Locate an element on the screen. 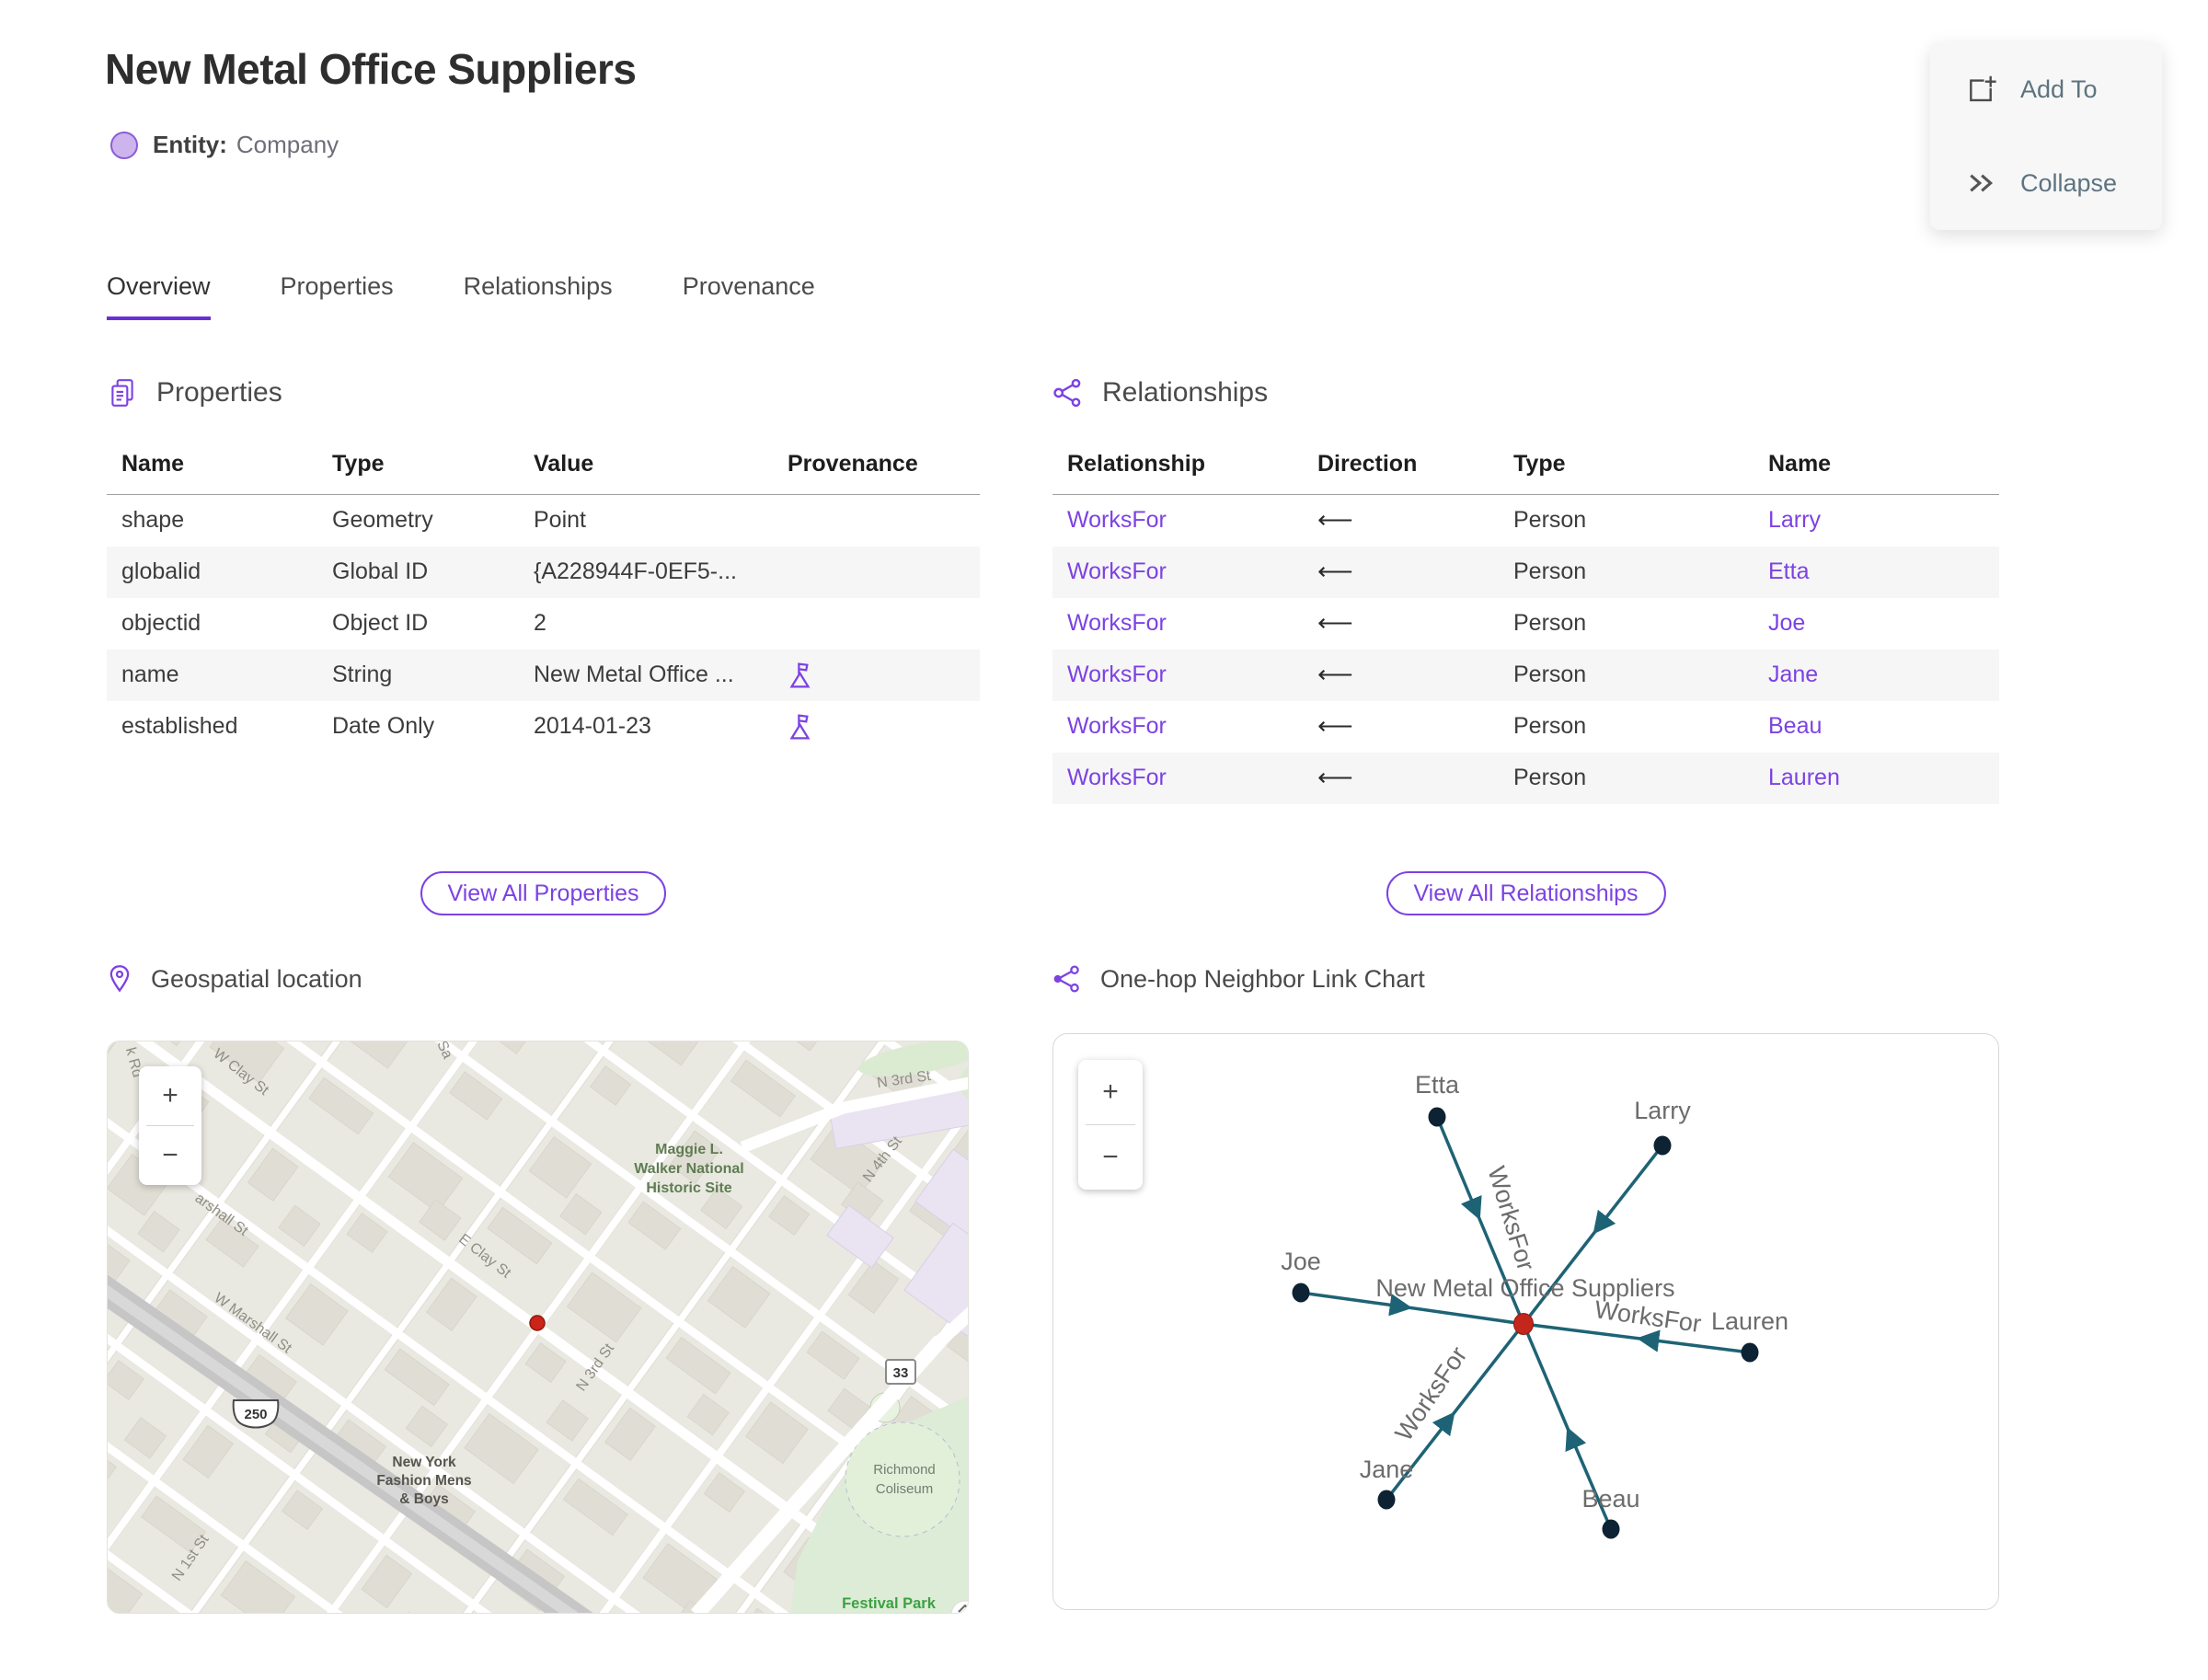 The width and height of the screenshot is (2208, 1680). entity-type-icon is located at coordinates (124, 145).